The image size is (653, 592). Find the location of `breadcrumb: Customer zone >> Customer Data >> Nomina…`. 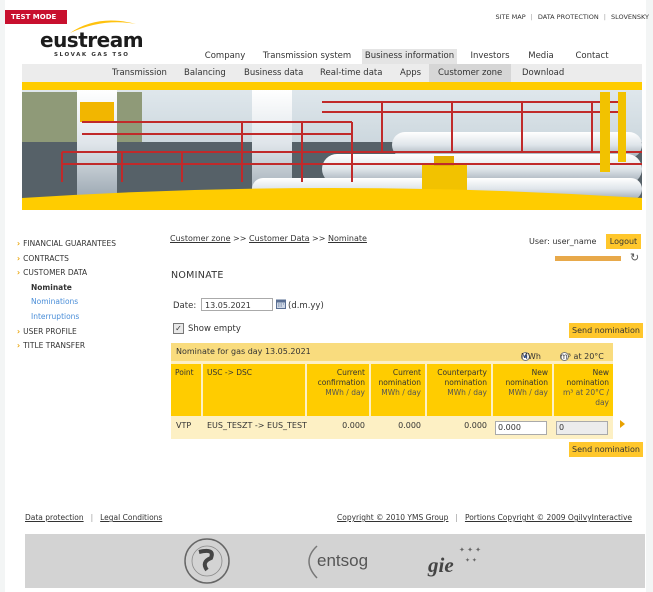

breadcrumb: Customer zone >> Customer Data >> Nomina… is located at coordinates (268, 238).